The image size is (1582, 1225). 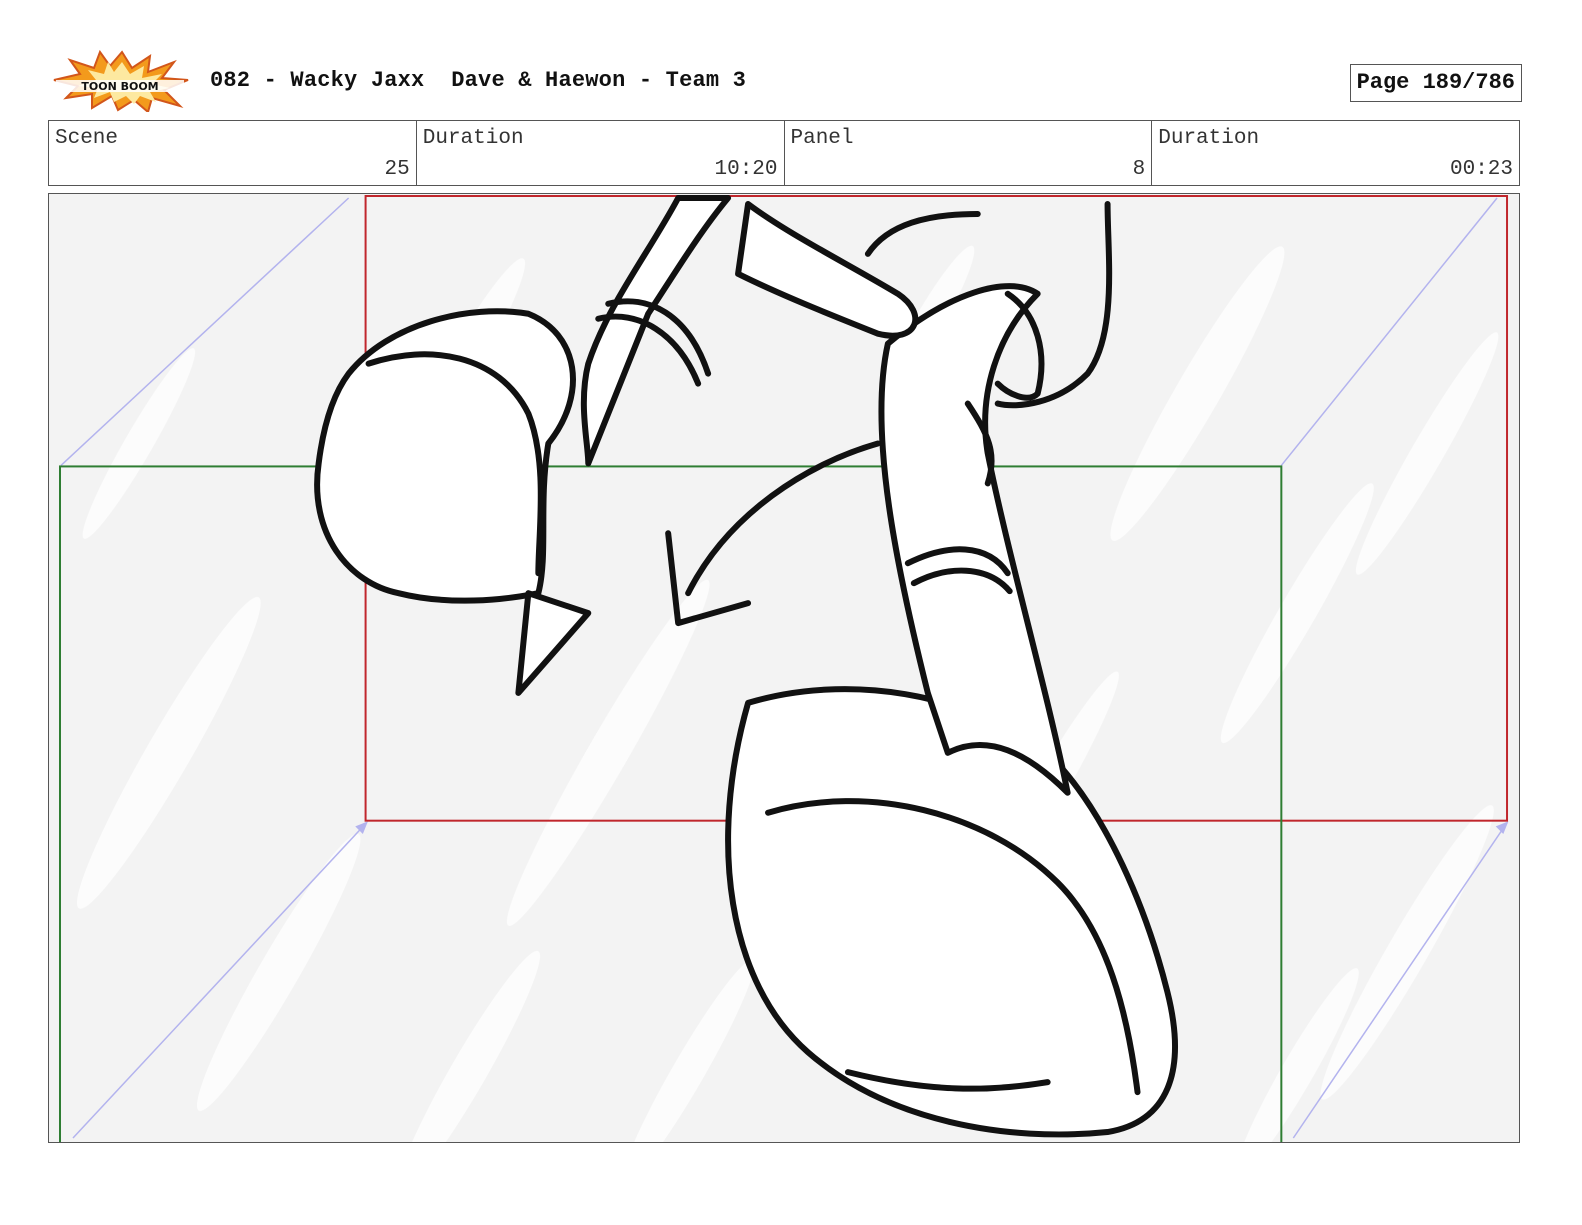 I want to click on scene-label: Scene, so click(x=87, y=138).